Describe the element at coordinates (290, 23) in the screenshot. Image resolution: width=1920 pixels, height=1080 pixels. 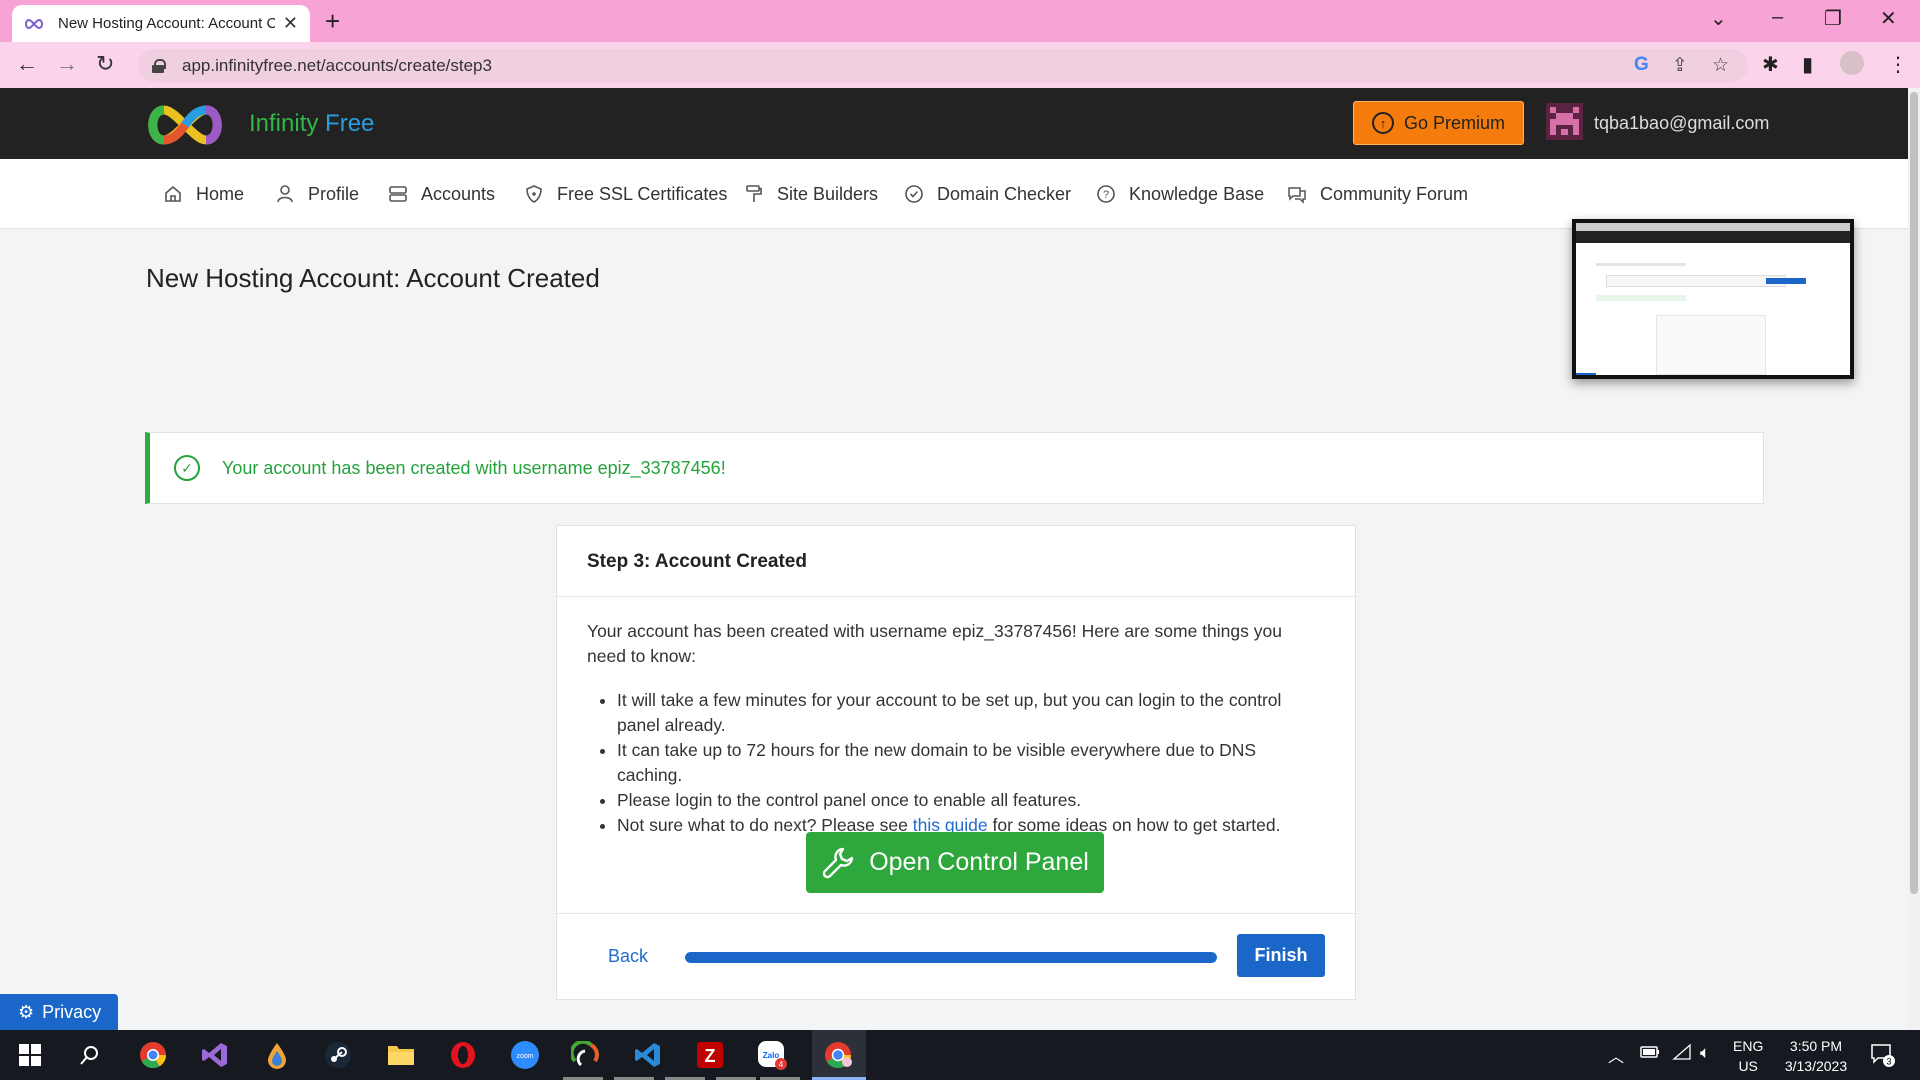
I see `tab-close-icon: ✕` at that location.